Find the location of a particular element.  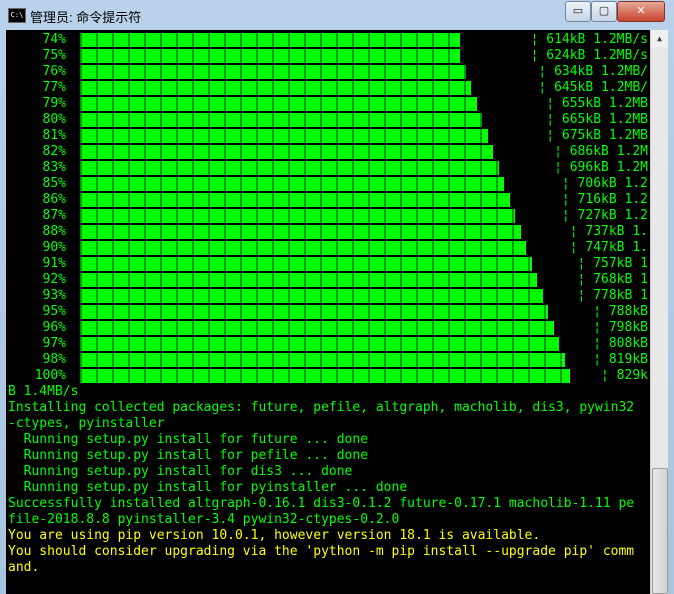

title-bar: C:\ 管理员: 命令提示符 ▭ ▢ ✕ is located at coordinates (337, 15).